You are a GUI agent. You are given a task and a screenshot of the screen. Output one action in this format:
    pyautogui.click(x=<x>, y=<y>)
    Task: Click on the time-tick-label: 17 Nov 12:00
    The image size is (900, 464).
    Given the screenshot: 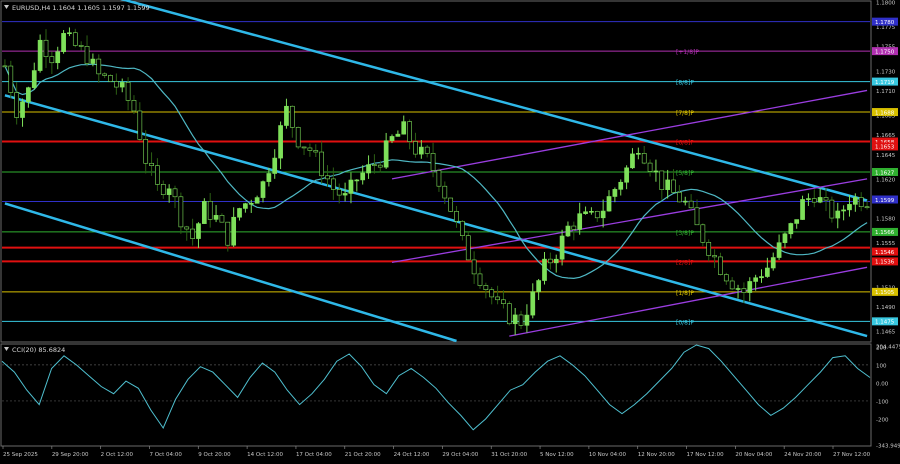 What is the action you would take?
    pyautogui.click(x=706, y=455)
    